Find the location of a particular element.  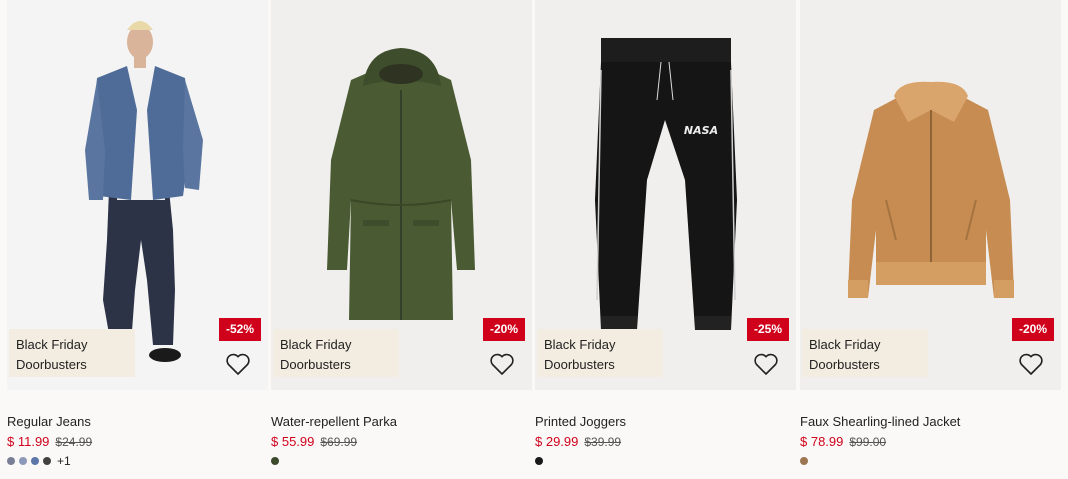

more-colors: +1 is located at coordinates (64, 461).